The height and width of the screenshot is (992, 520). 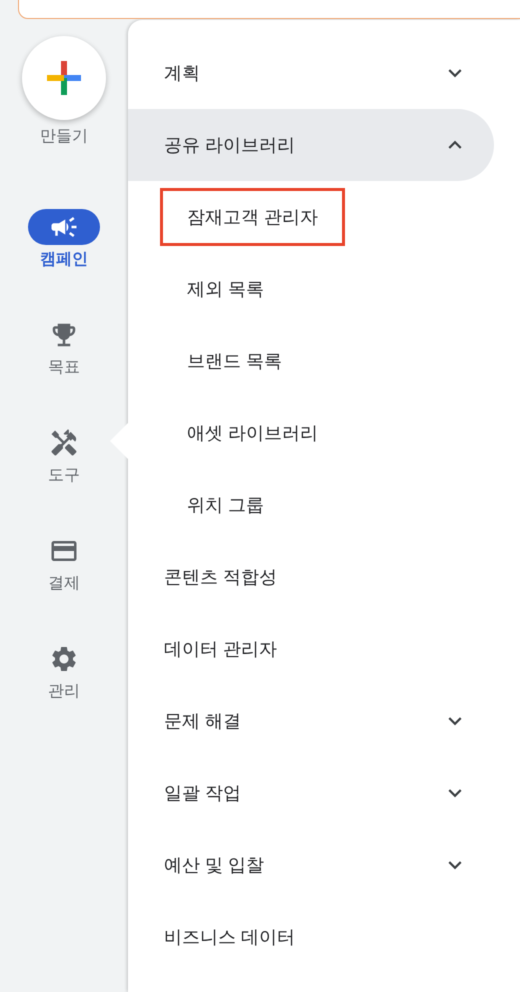 I want to click on rail-label: 결제, so click(x=64, y=583).